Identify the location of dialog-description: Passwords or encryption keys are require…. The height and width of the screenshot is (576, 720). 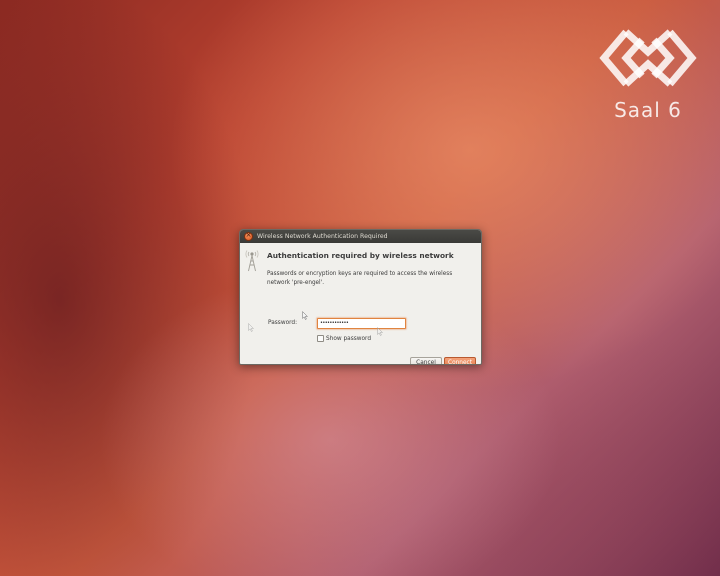
(360, 278).